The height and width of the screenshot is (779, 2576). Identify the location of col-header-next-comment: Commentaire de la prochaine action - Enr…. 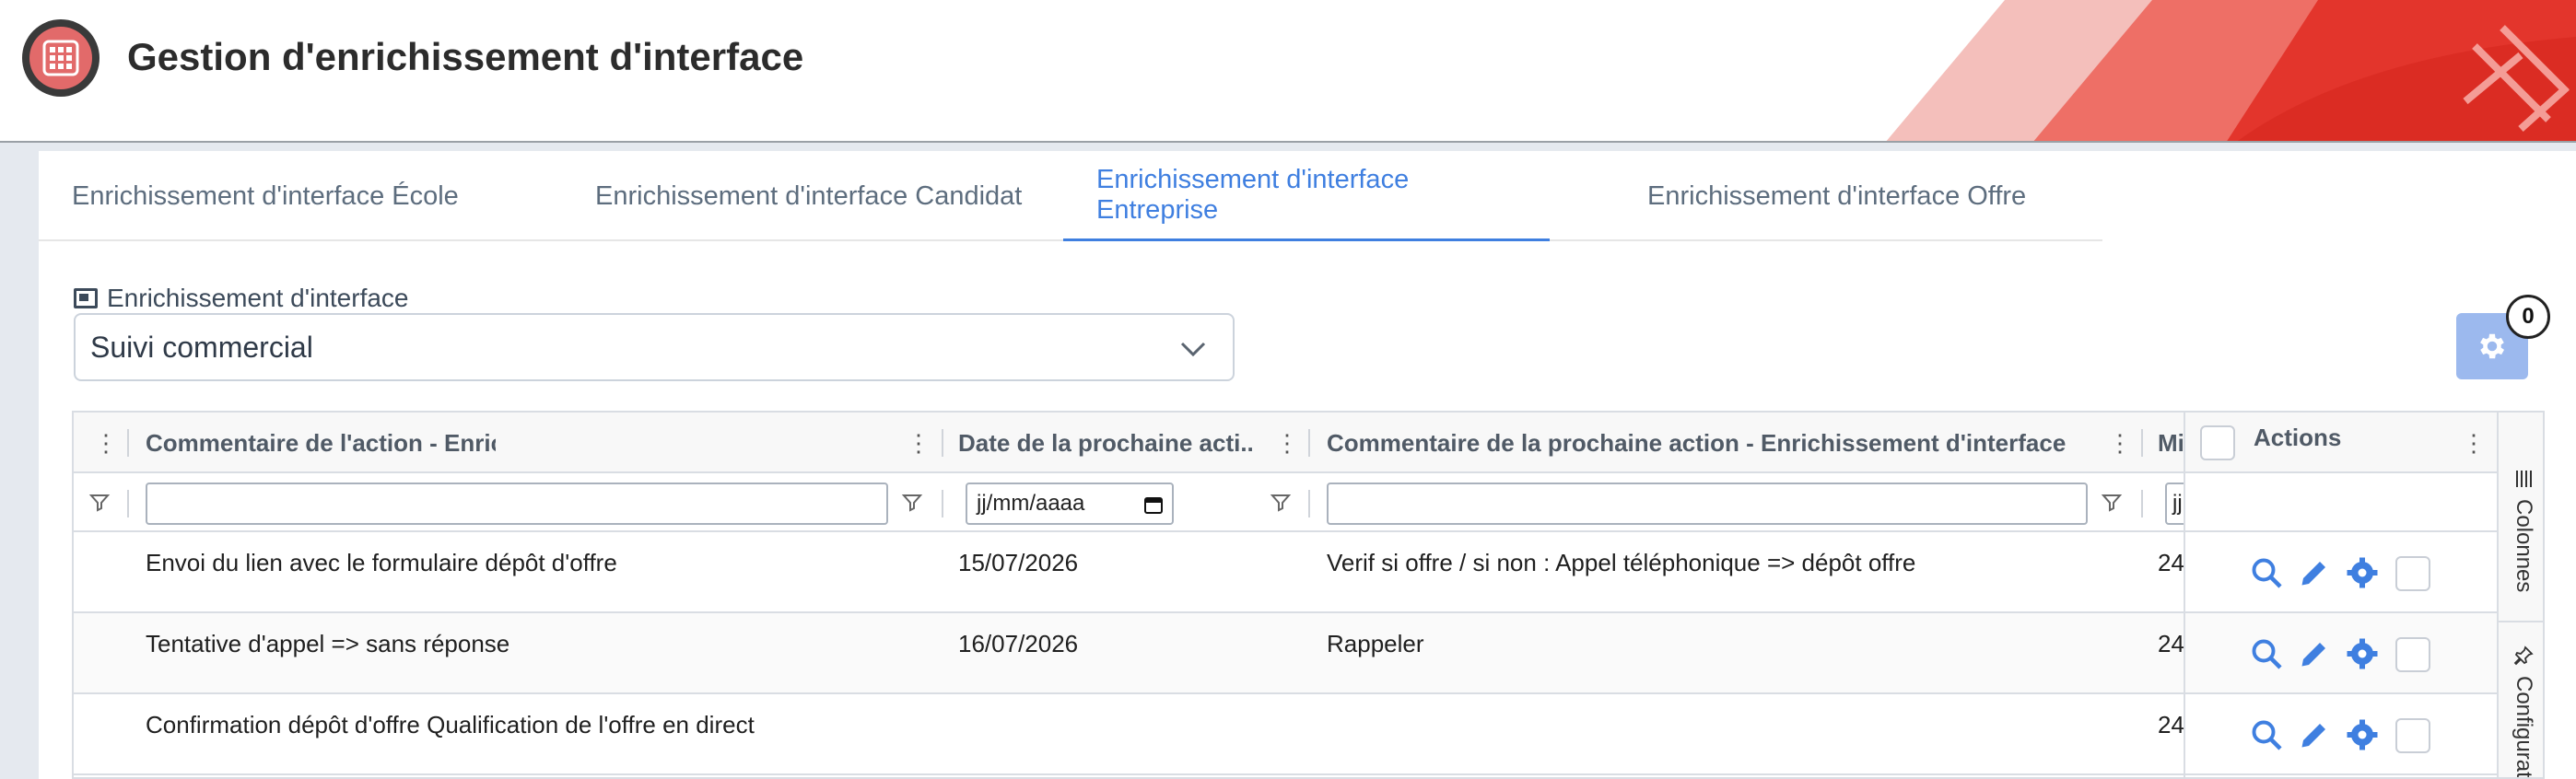
(1718, 443).